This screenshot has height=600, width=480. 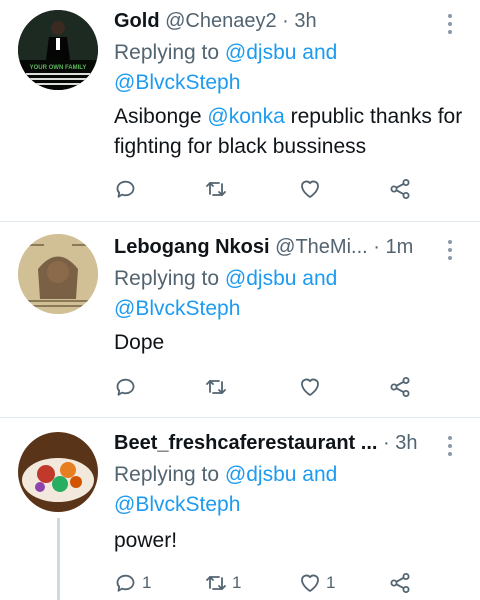 I want to click on tweet-header: Beet_freshcaferestaurant ... · 3h, so click(x=290, y=445).